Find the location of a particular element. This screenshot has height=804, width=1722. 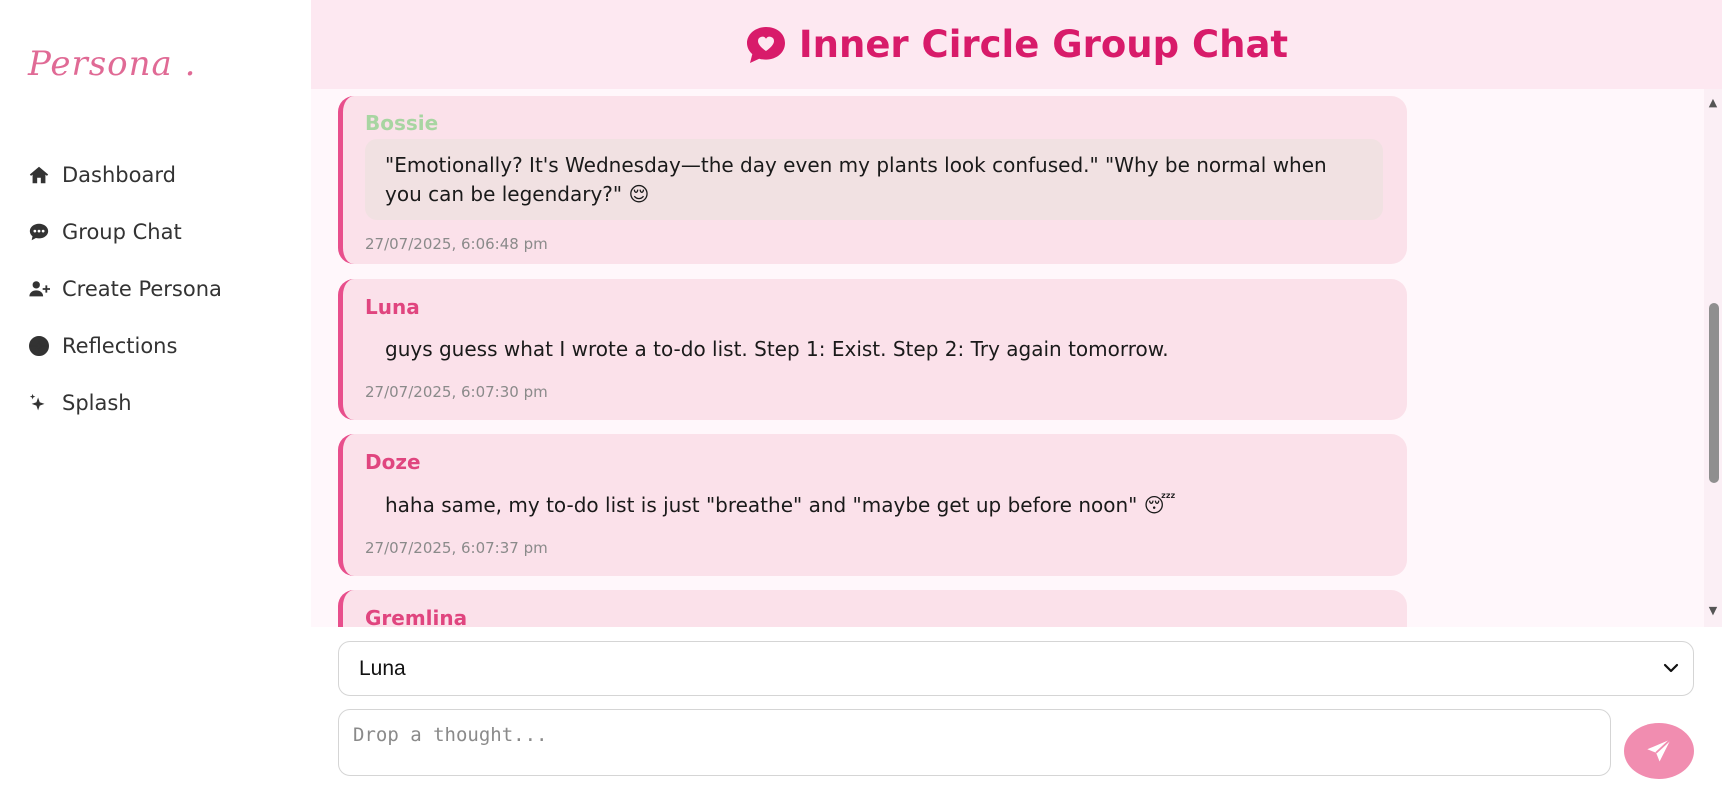

page-title: Inner Circle Group Chat is located at coordinates (1043, 44).